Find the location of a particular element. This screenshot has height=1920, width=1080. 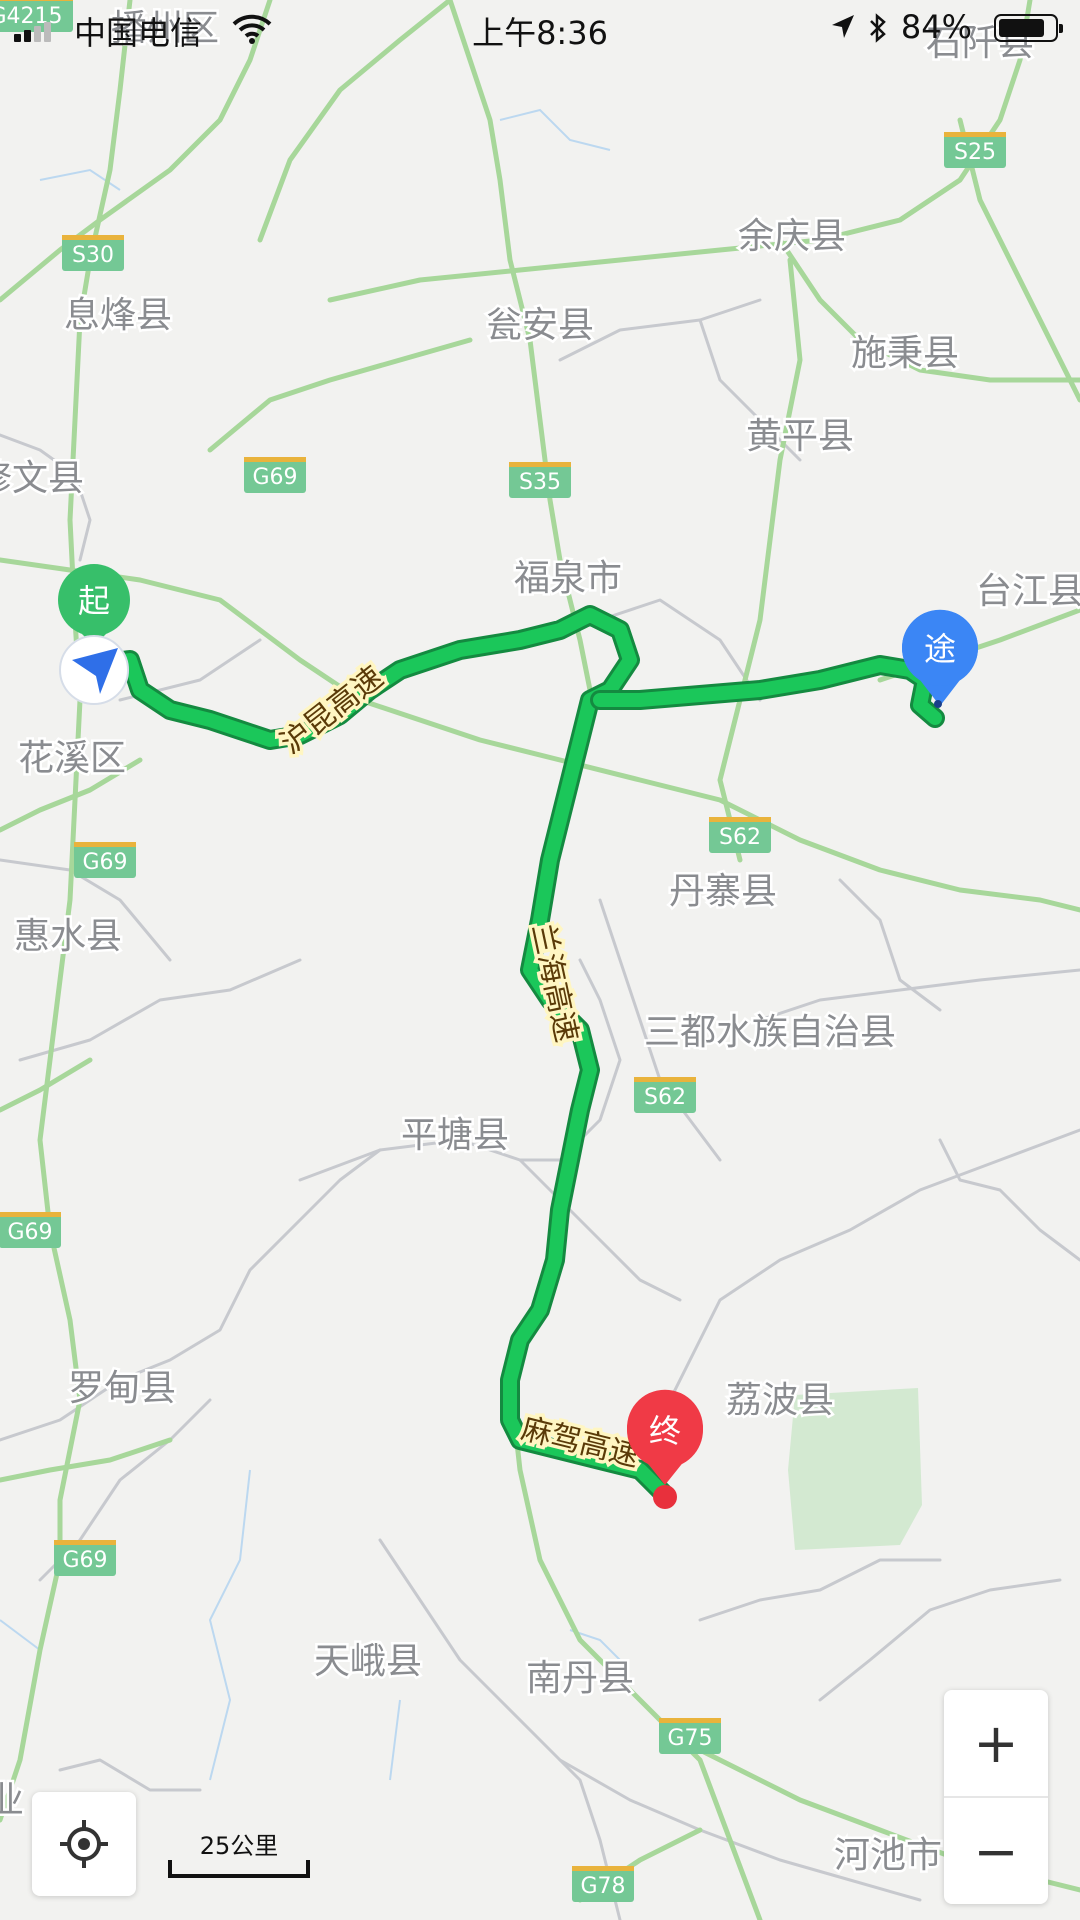

highway-shield: G78 is located at coordinates (603, 1884).